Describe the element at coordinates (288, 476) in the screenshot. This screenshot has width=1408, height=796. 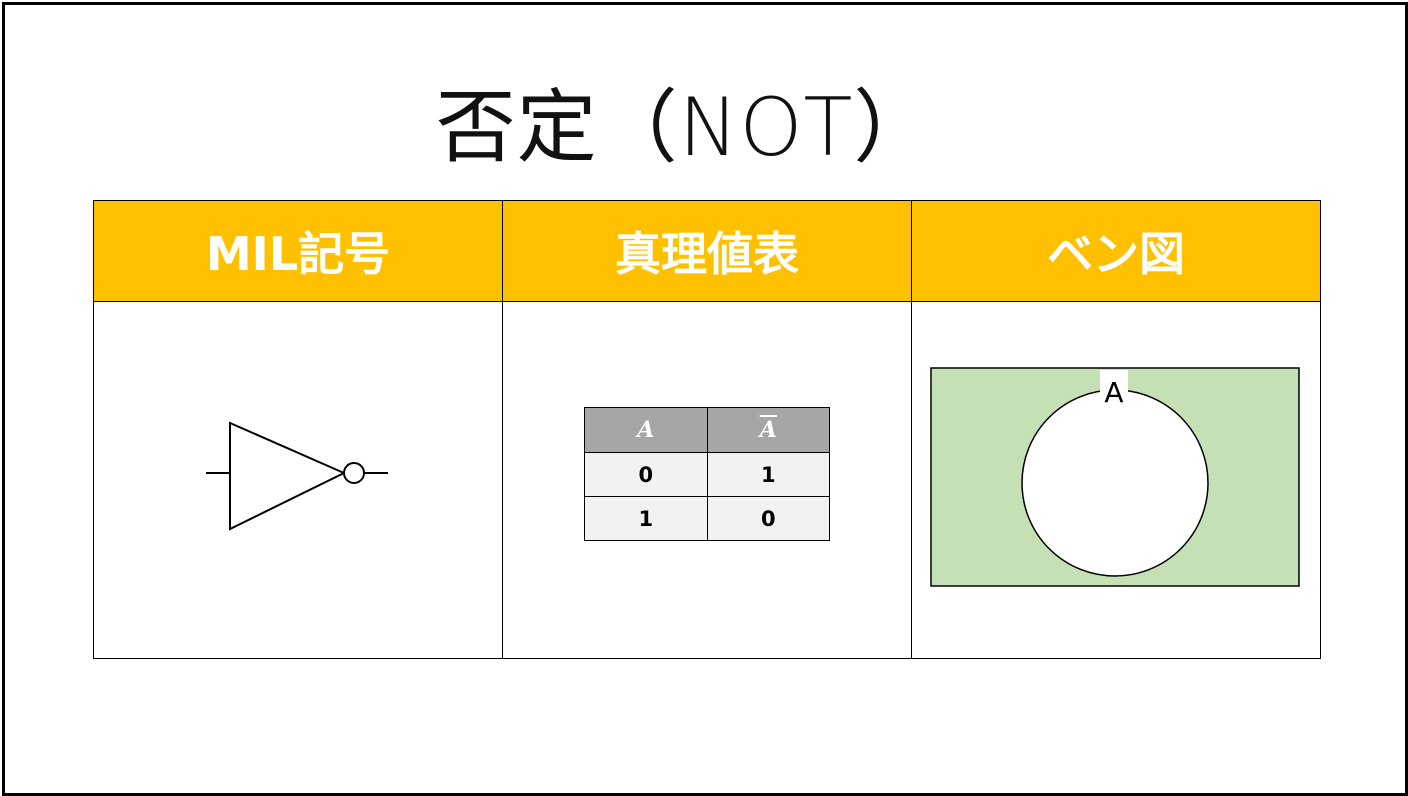
I see `gate-triangle` at that location.